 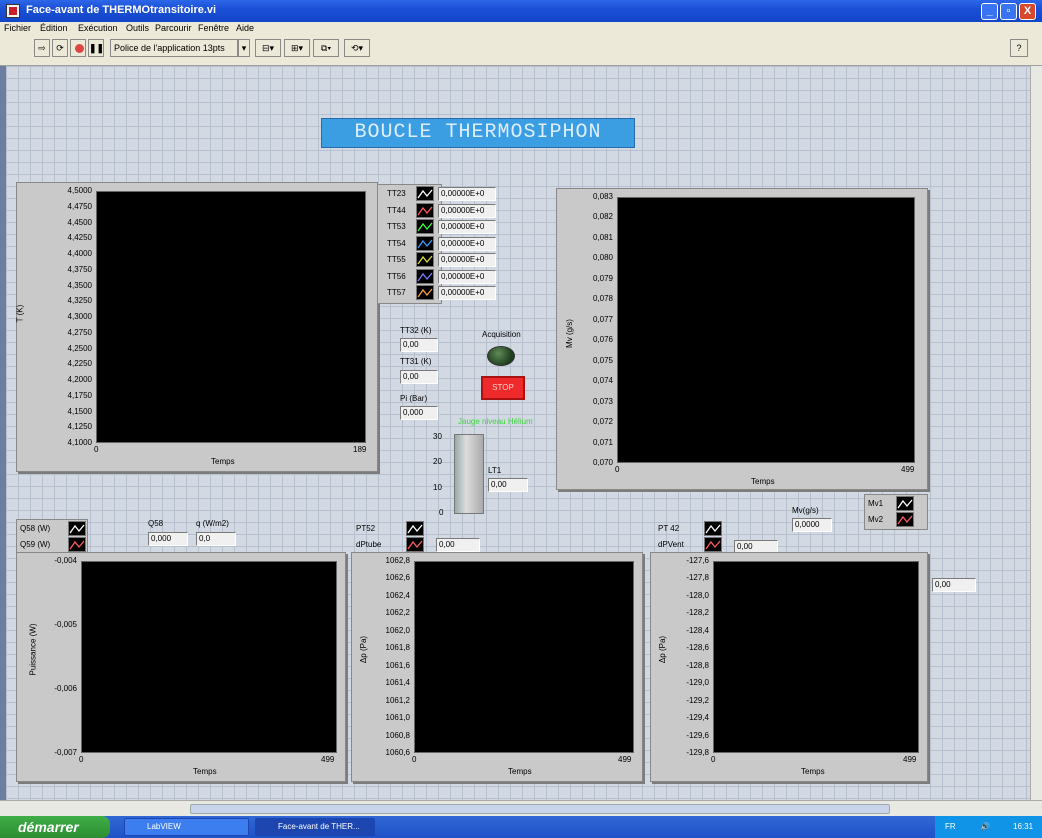 What do you see at coordinates (244, 48) in the screenshot?
I see `font-dropdown-icon: ▾` at bounding box center [244, 48].